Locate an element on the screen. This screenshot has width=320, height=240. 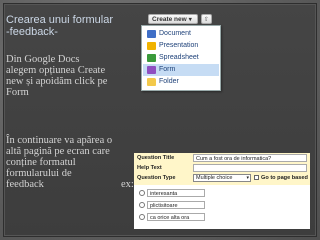
menu-item-label: Form is located at coordinates (167, 69).